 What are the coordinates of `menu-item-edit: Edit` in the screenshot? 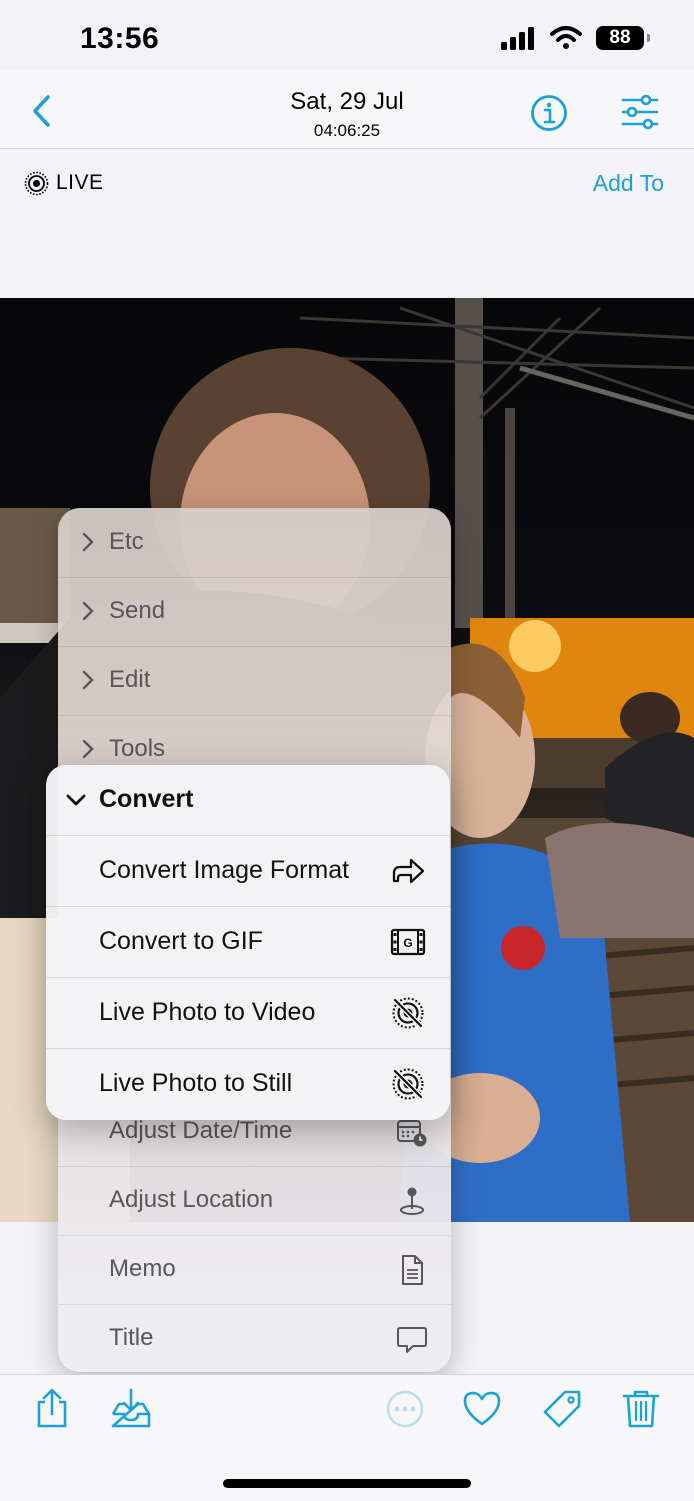 It's located at (254, 681).